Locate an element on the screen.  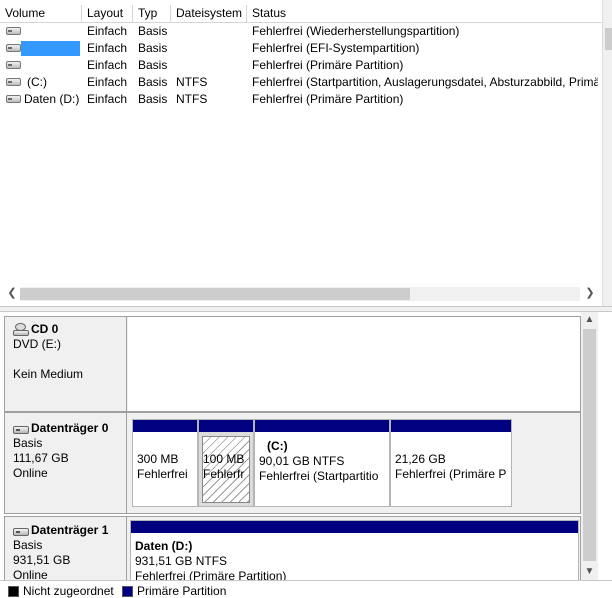
disk-label: Datenträger 0 Basis 111,67 GB Online is located at coordinates (66, 463).